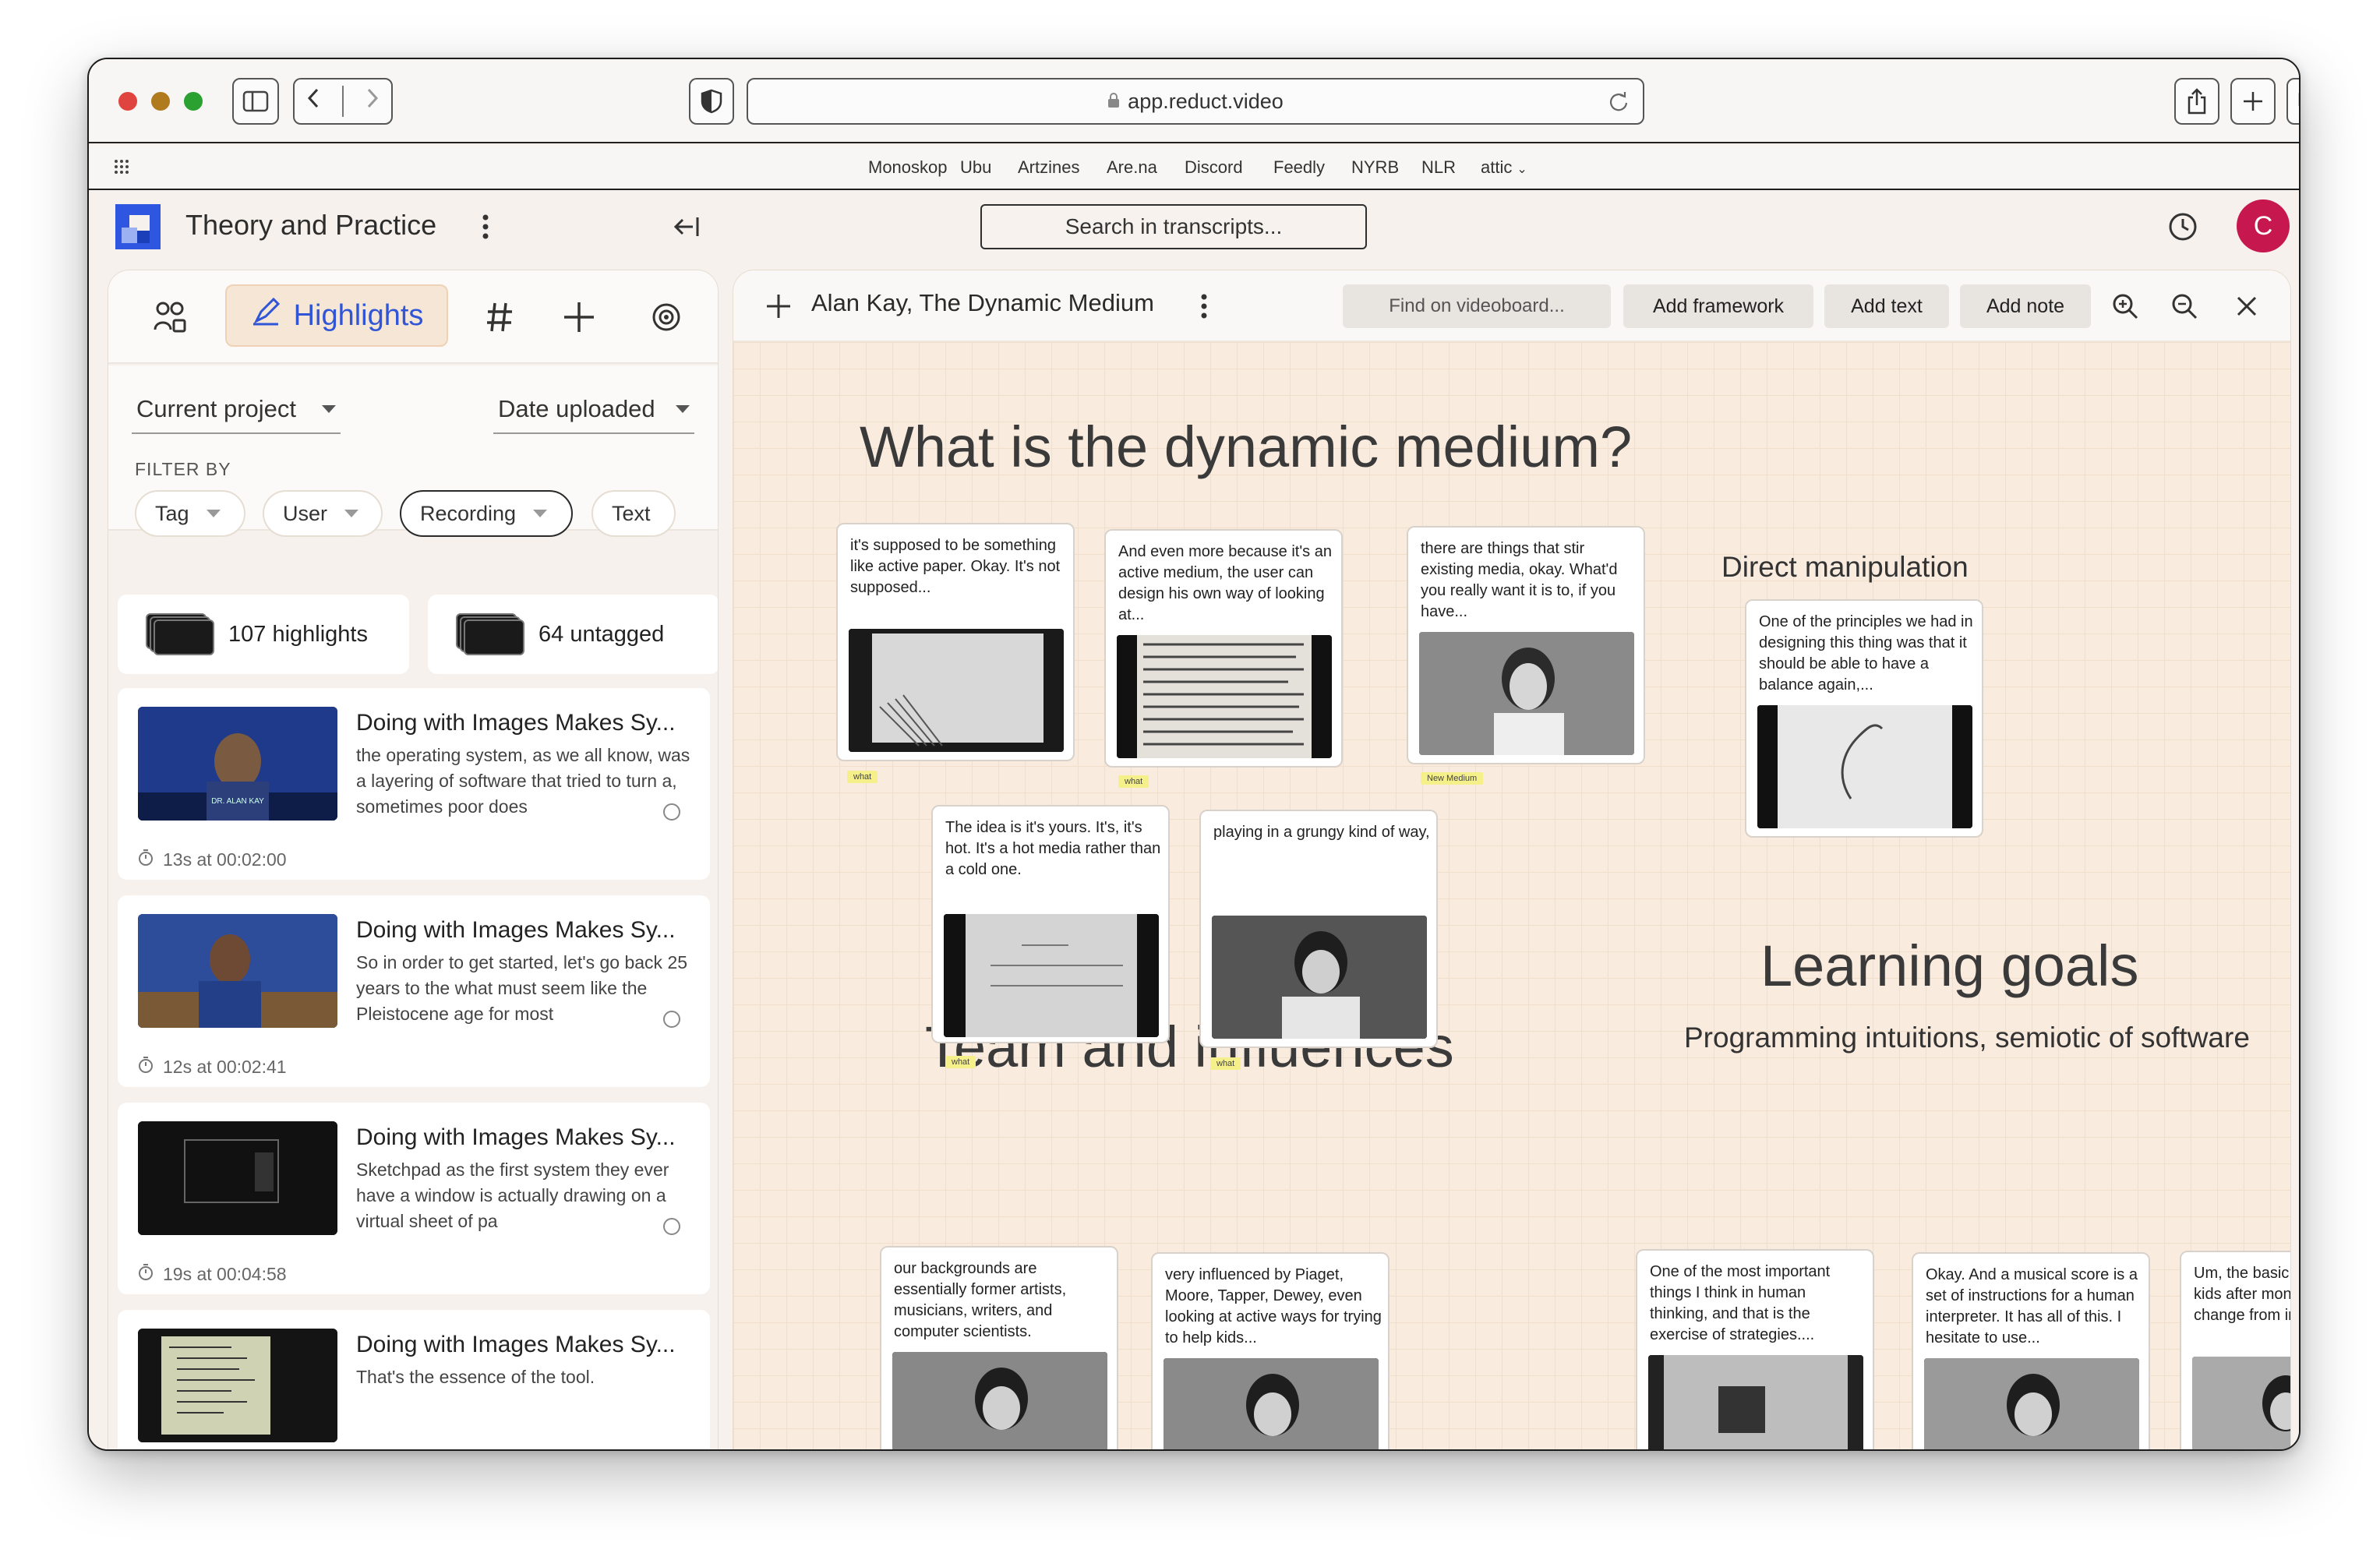 This screenshot has height=1560, width=2380. I want to click on video-thumbnail, so click(238, 971).